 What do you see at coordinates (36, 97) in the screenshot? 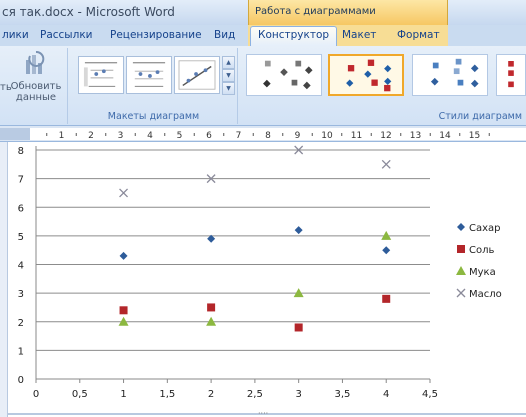
I see `refresh-label-line2: данные` at bounding box center [36, 97].